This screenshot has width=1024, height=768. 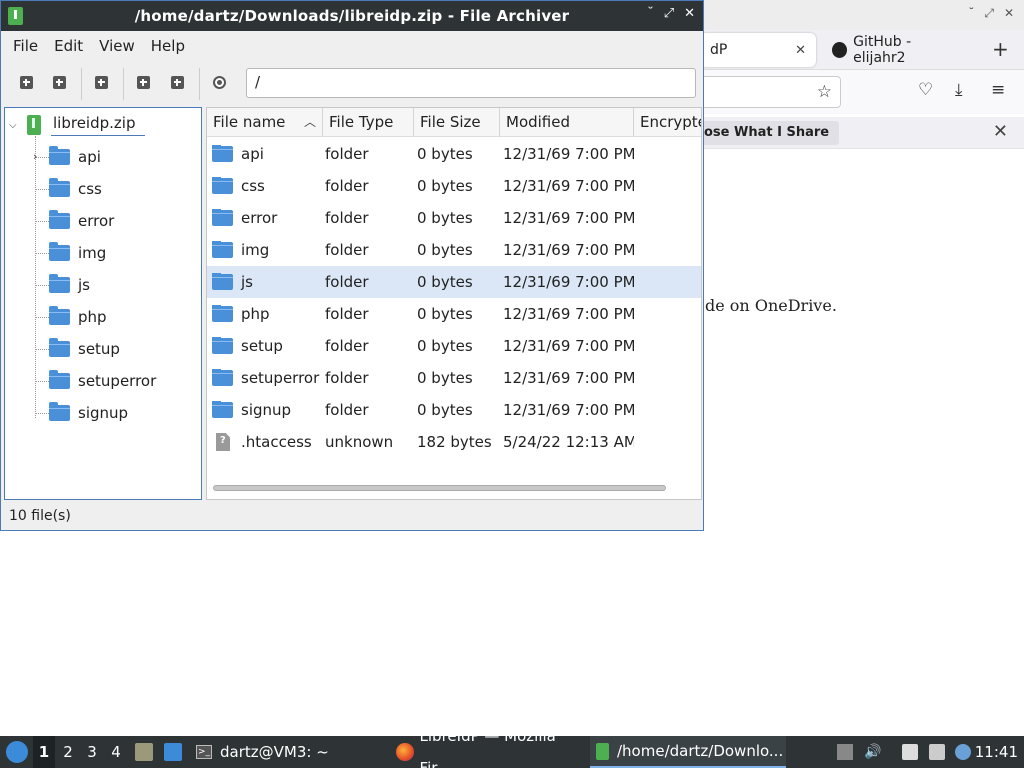 I want to click on stop-button, so click(x=220, y=83).